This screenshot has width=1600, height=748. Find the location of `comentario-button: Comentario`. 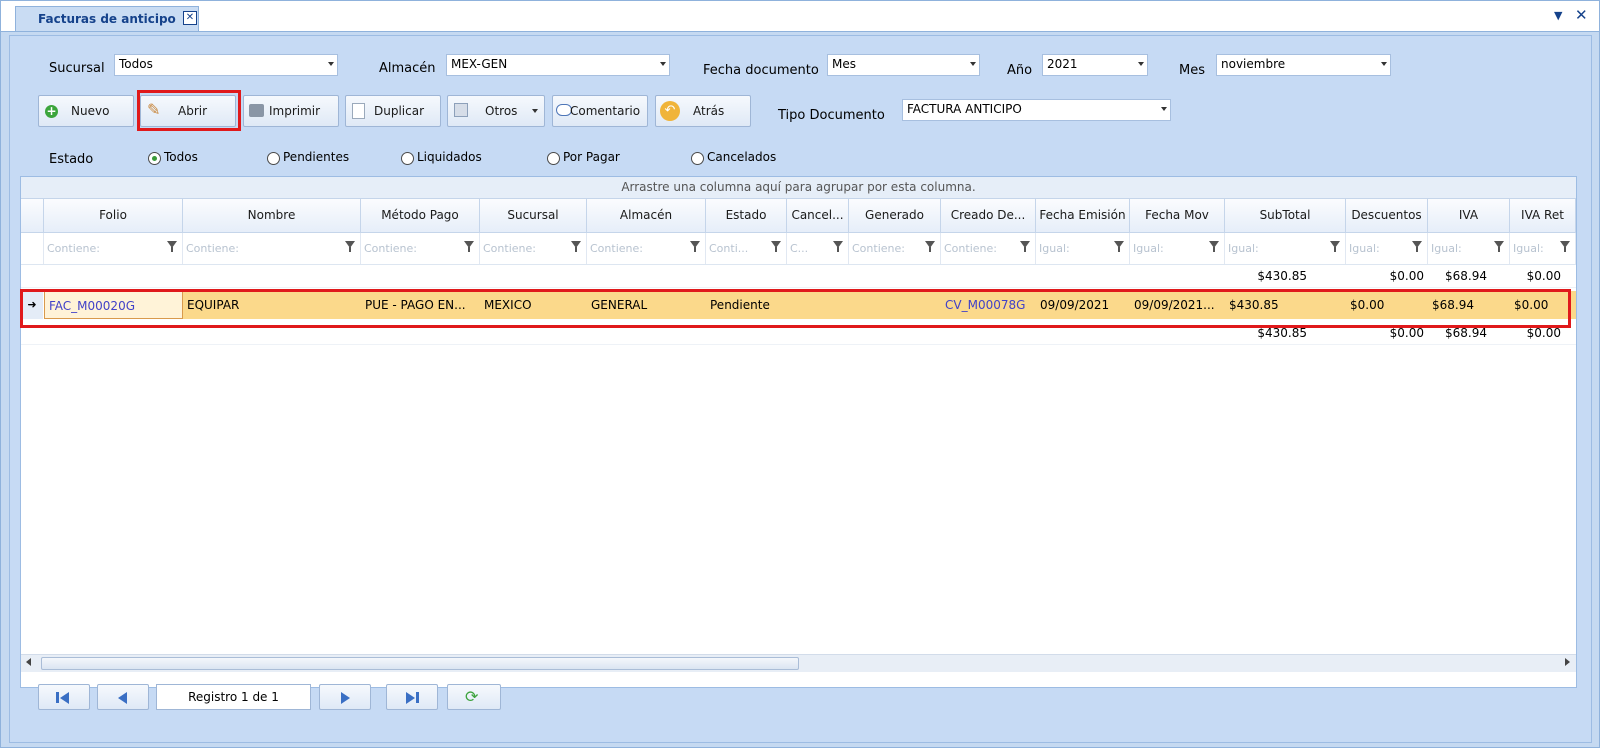

comentario-button: Comentario is located at coordinates (600, 111).